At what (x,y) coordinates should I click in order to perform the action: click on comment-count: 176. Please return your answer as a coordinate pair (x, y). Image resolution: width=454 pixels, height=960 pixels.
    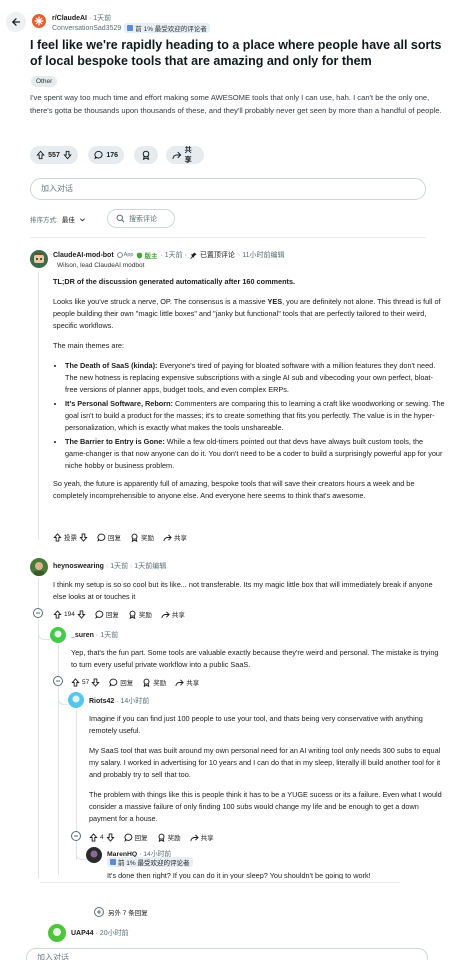
    Looking at the image, I should click on (112, 155).